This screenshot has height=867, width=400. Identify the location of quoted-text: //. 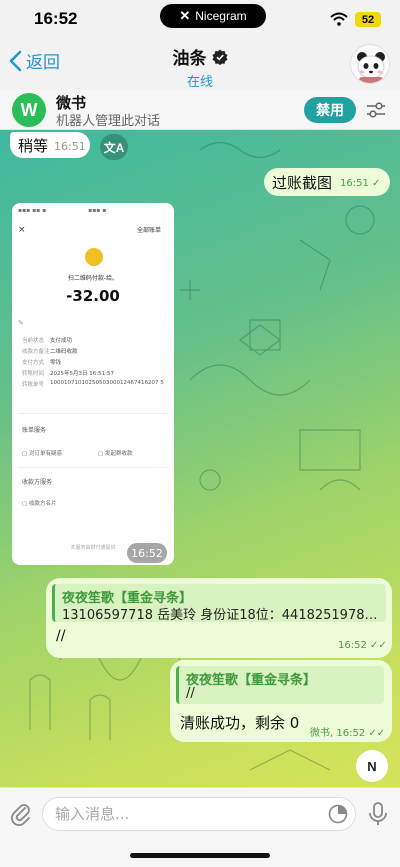
(190, 693).